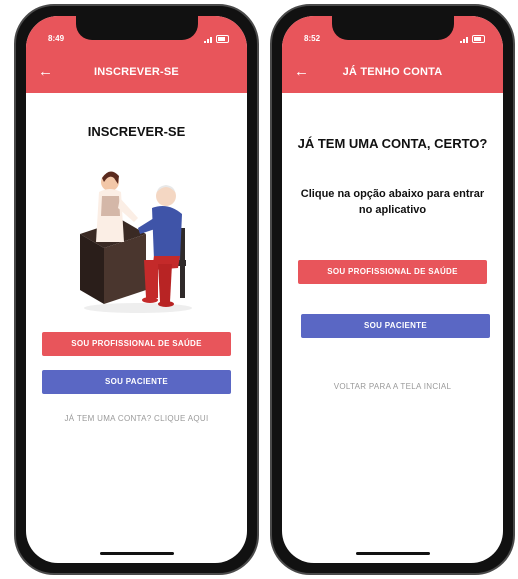  What do you see at coordinates (136, 242) in the screenshot?
I see `doctor-patient-illustration` at bounding box center [136, 242].